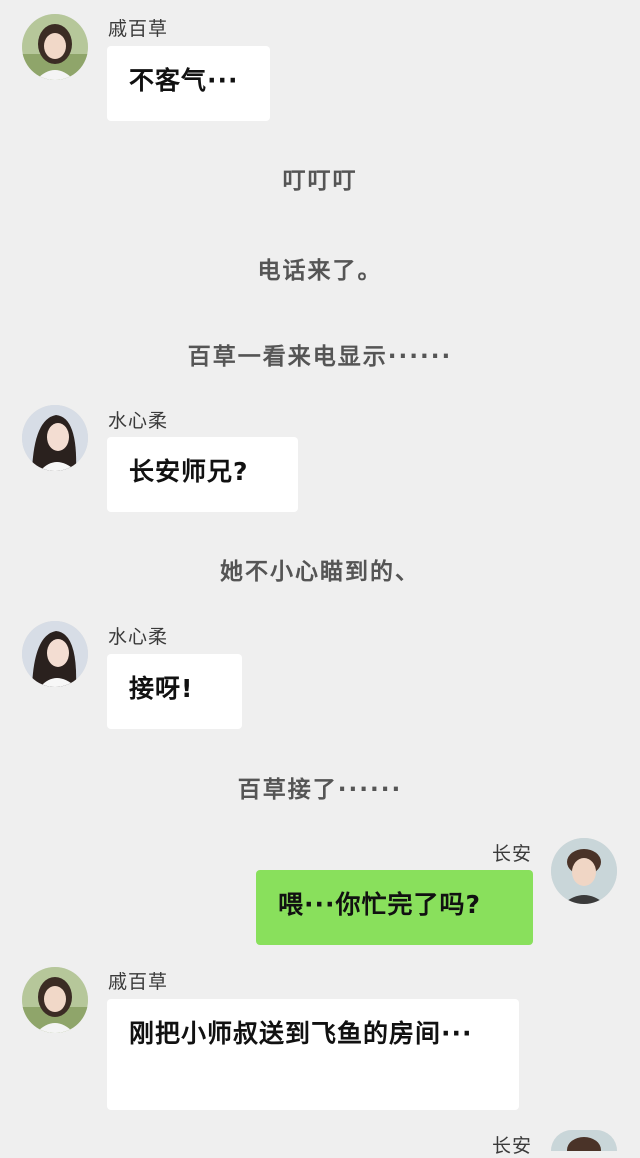  Describe the element at coordinates (394, 907) in the screenshot. I see `outgoing-message-bubble: 喂···你忙完了吗?` at that location.